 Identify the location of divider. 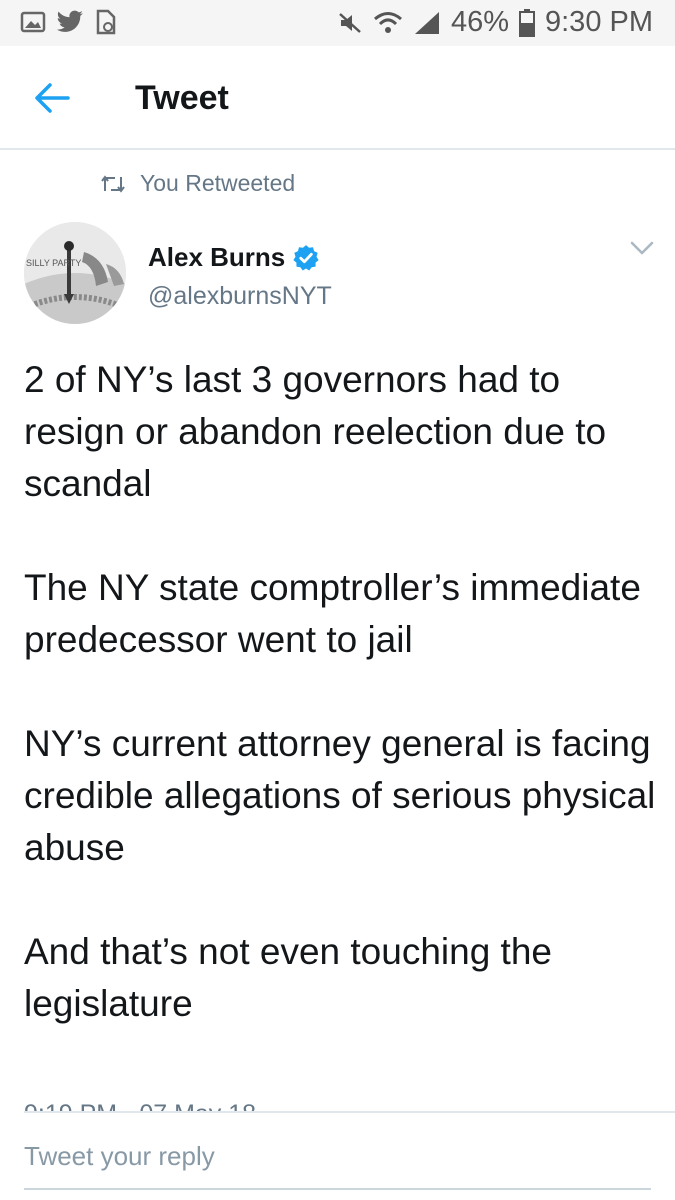
(349, 1112).